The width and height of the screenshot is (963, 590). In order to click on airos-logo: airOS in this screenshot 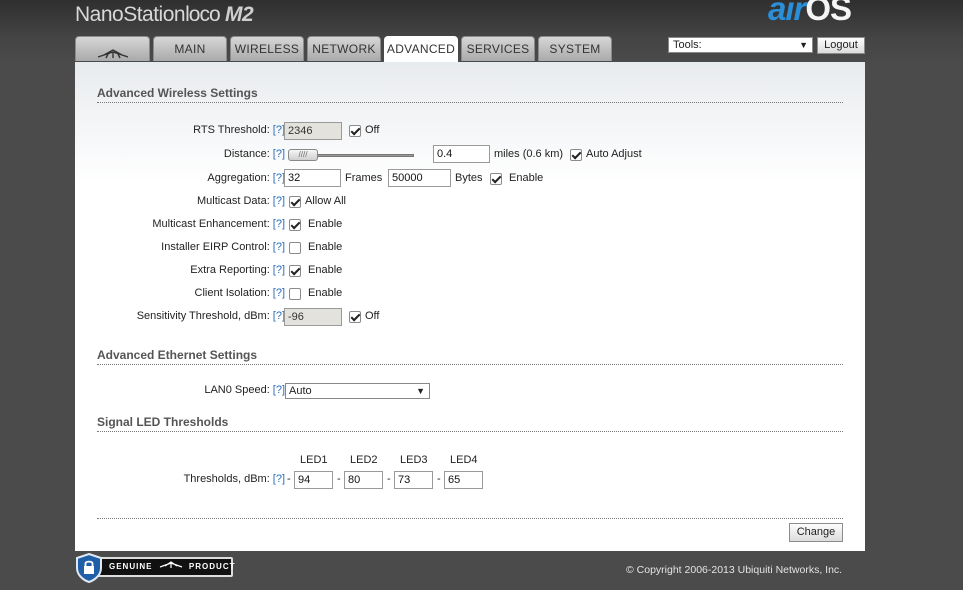, I will do `click(810, 14)`.